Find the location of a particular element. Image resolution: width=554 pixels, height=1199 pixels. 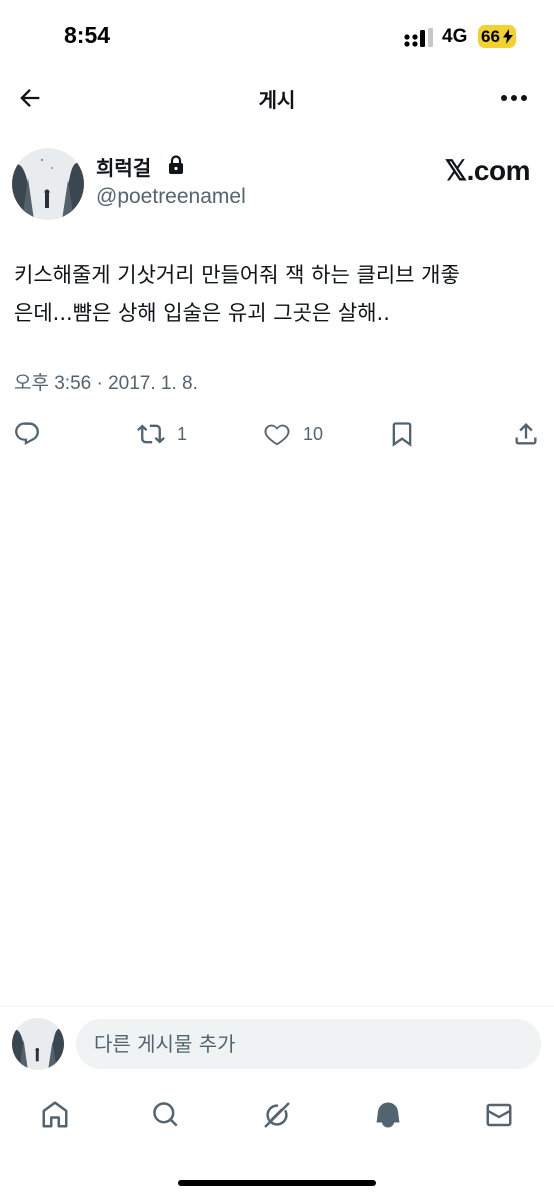

more-horizontal-icon is located at coordinates (514, 98).